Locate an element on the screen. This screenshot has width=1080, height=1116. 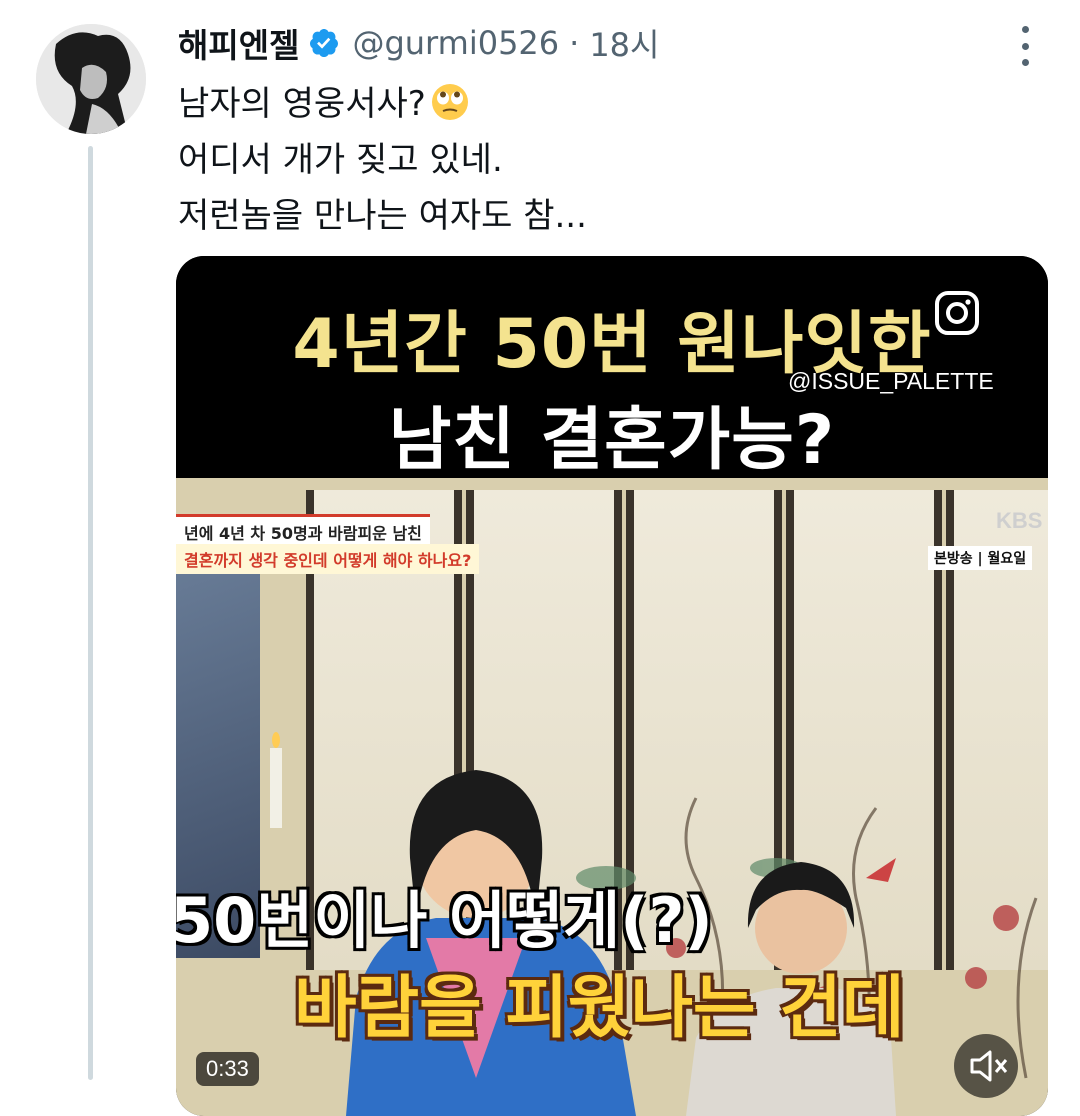
video-time-label: 0:33 is located at coordinates (227, 1069).